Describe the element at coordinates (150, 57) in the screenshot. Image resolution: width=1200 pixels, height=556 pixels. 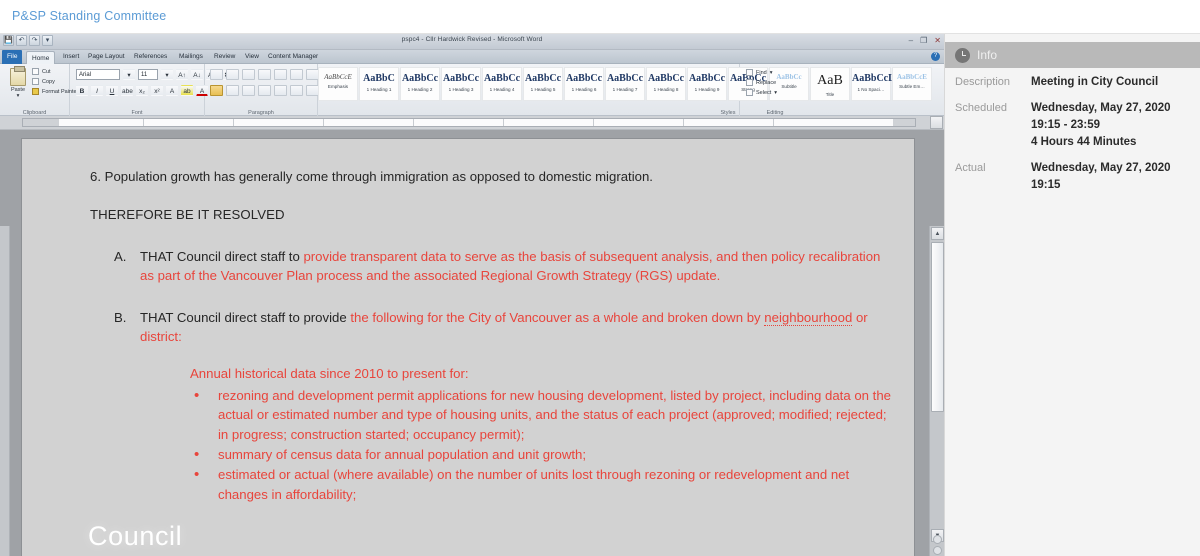
I see `tab-references: References` at that location.